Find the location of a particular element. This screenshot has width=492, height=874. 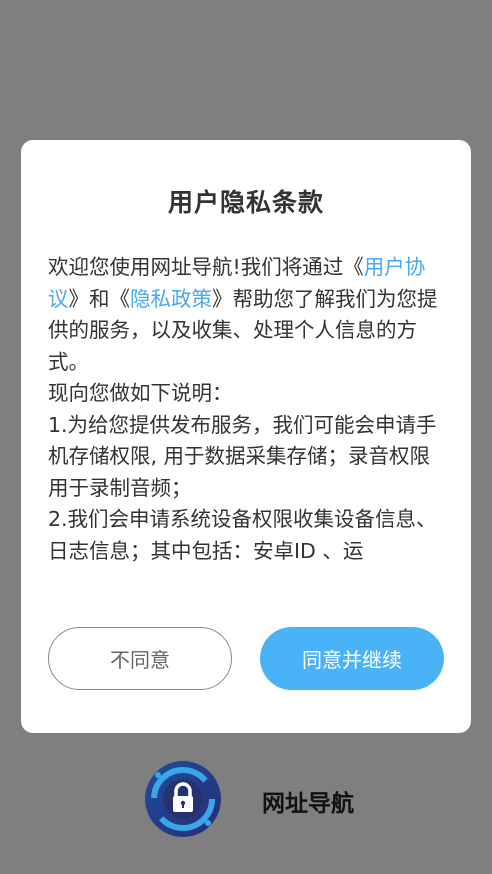

intro-text-and: 》和《 is located at coordinates (99, 298).